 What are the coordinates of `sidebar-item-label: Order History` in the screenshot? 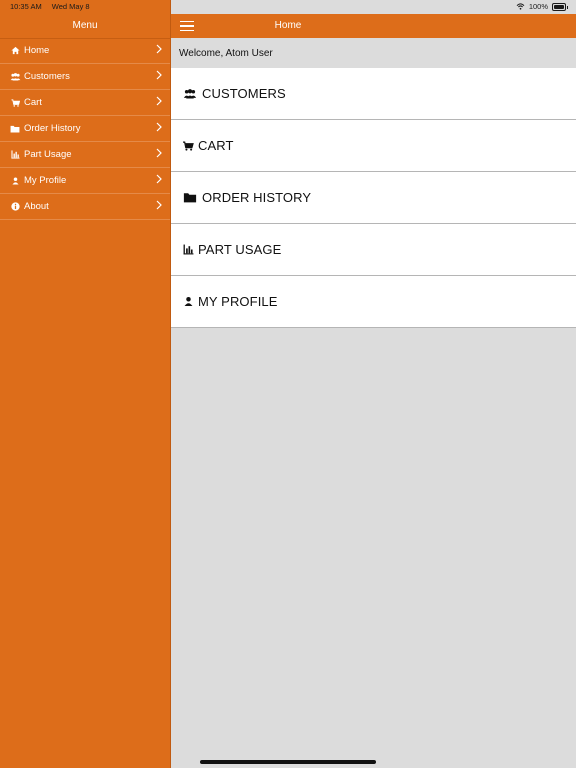 It's located at (52, 128).